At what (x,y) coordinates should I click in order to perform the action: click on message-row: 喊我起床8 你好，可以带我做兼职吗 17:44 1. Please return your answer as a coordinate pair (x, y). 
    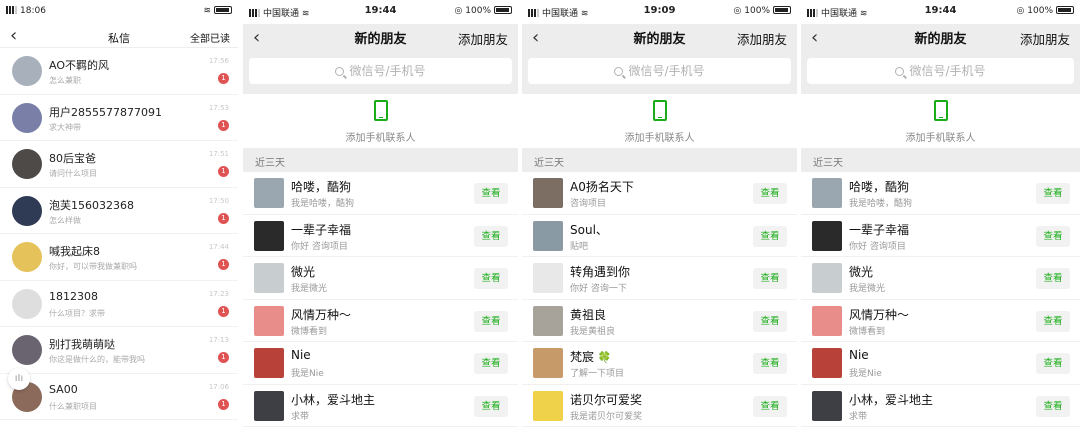
    Looking at the image, I should click on (119, 257).